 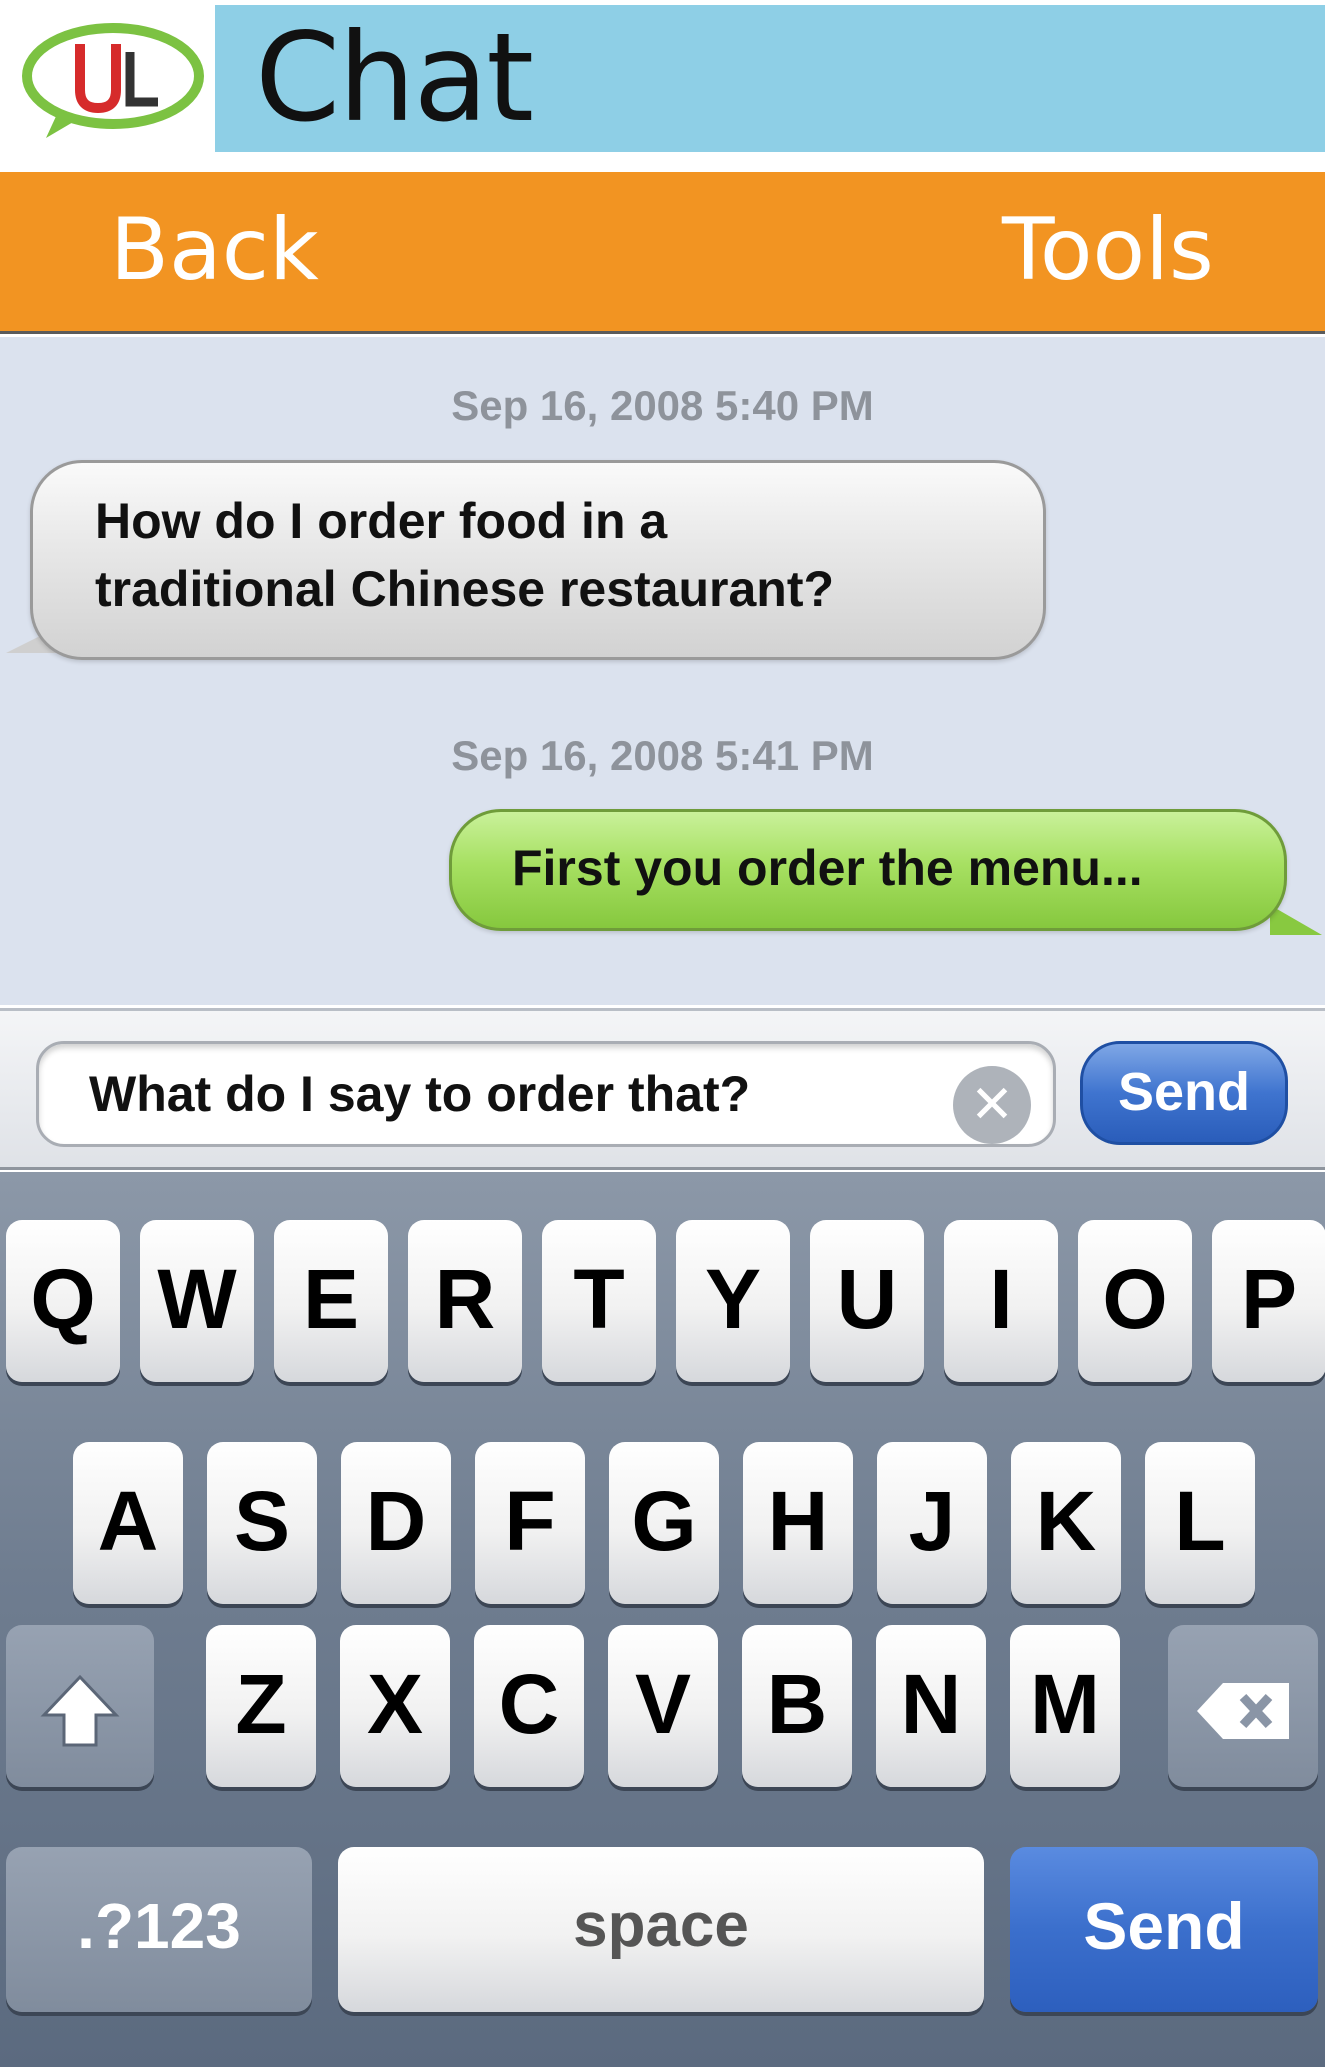 I want to click on key-h: H, so click(x=798, y=1523).